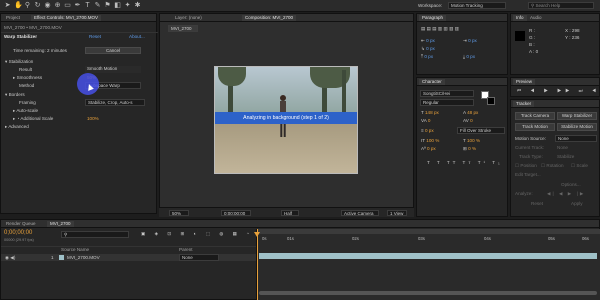  I want to click on track-type-value: Stabilize, so click(565, 156).